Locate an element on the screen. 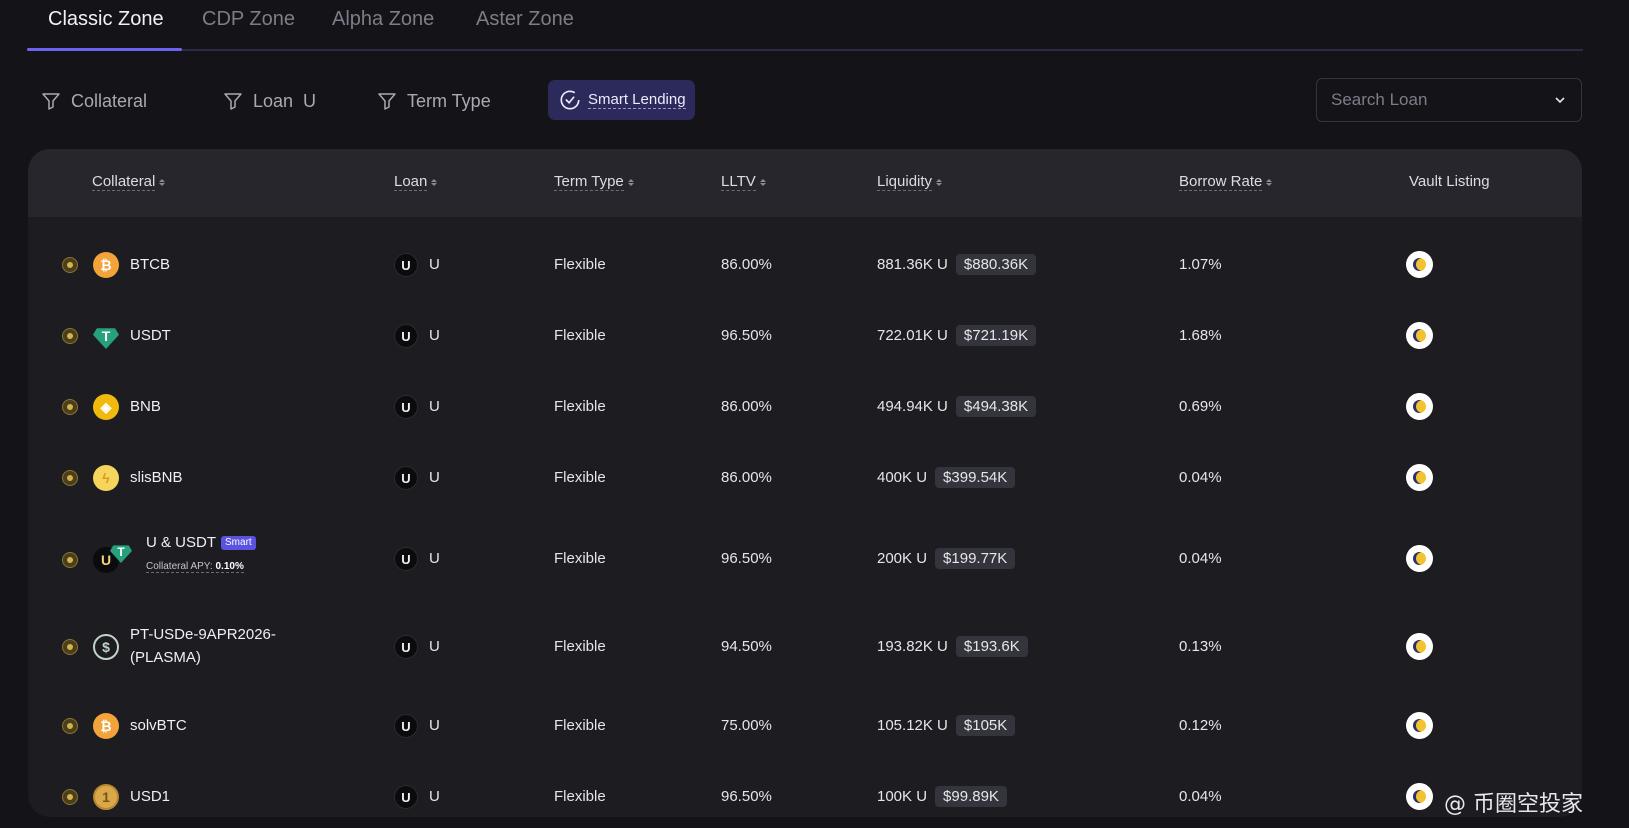 This screenshot has height=828, width=1629. sort-term-type: Term Type is located at coordinates (594, 182).